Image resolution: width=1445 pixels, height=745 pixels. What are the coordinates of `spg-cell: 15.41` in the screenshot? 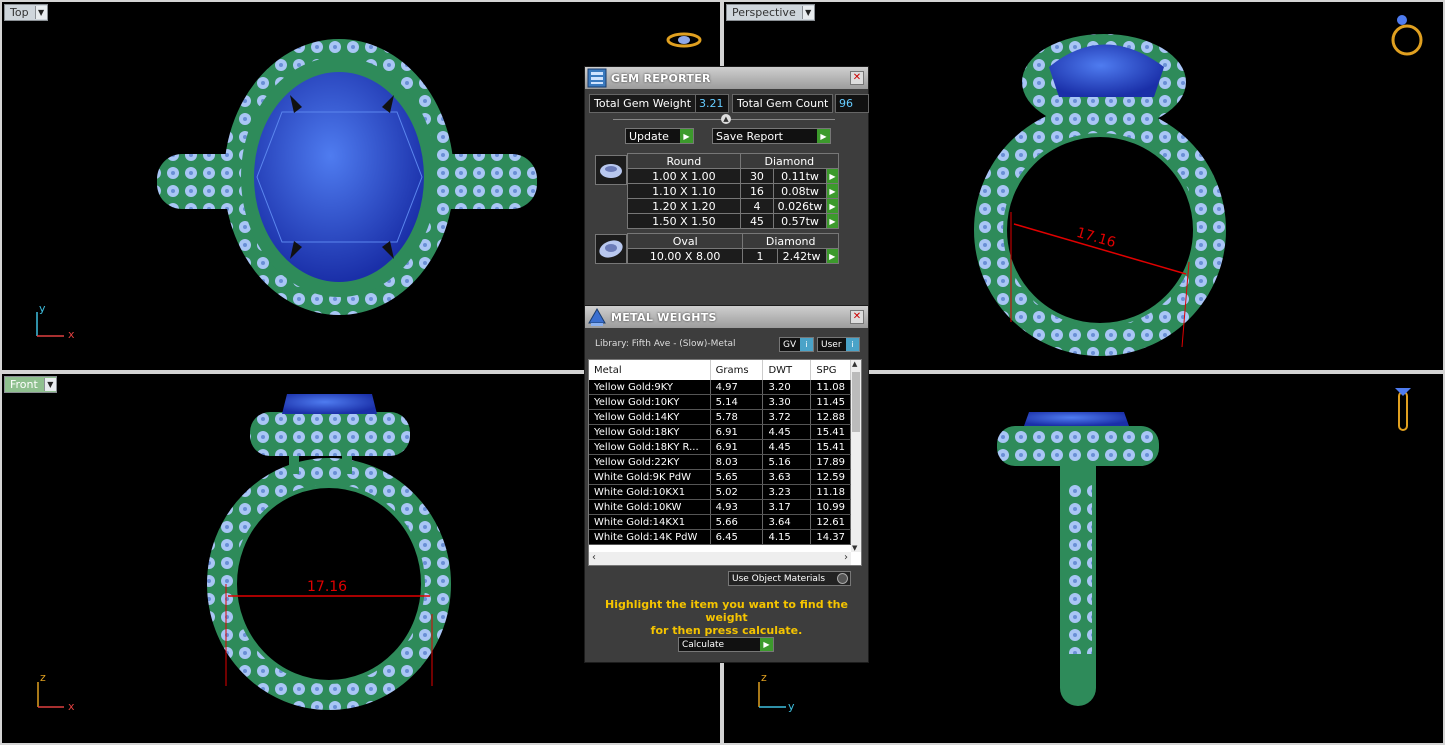 It's located at (830, 432).